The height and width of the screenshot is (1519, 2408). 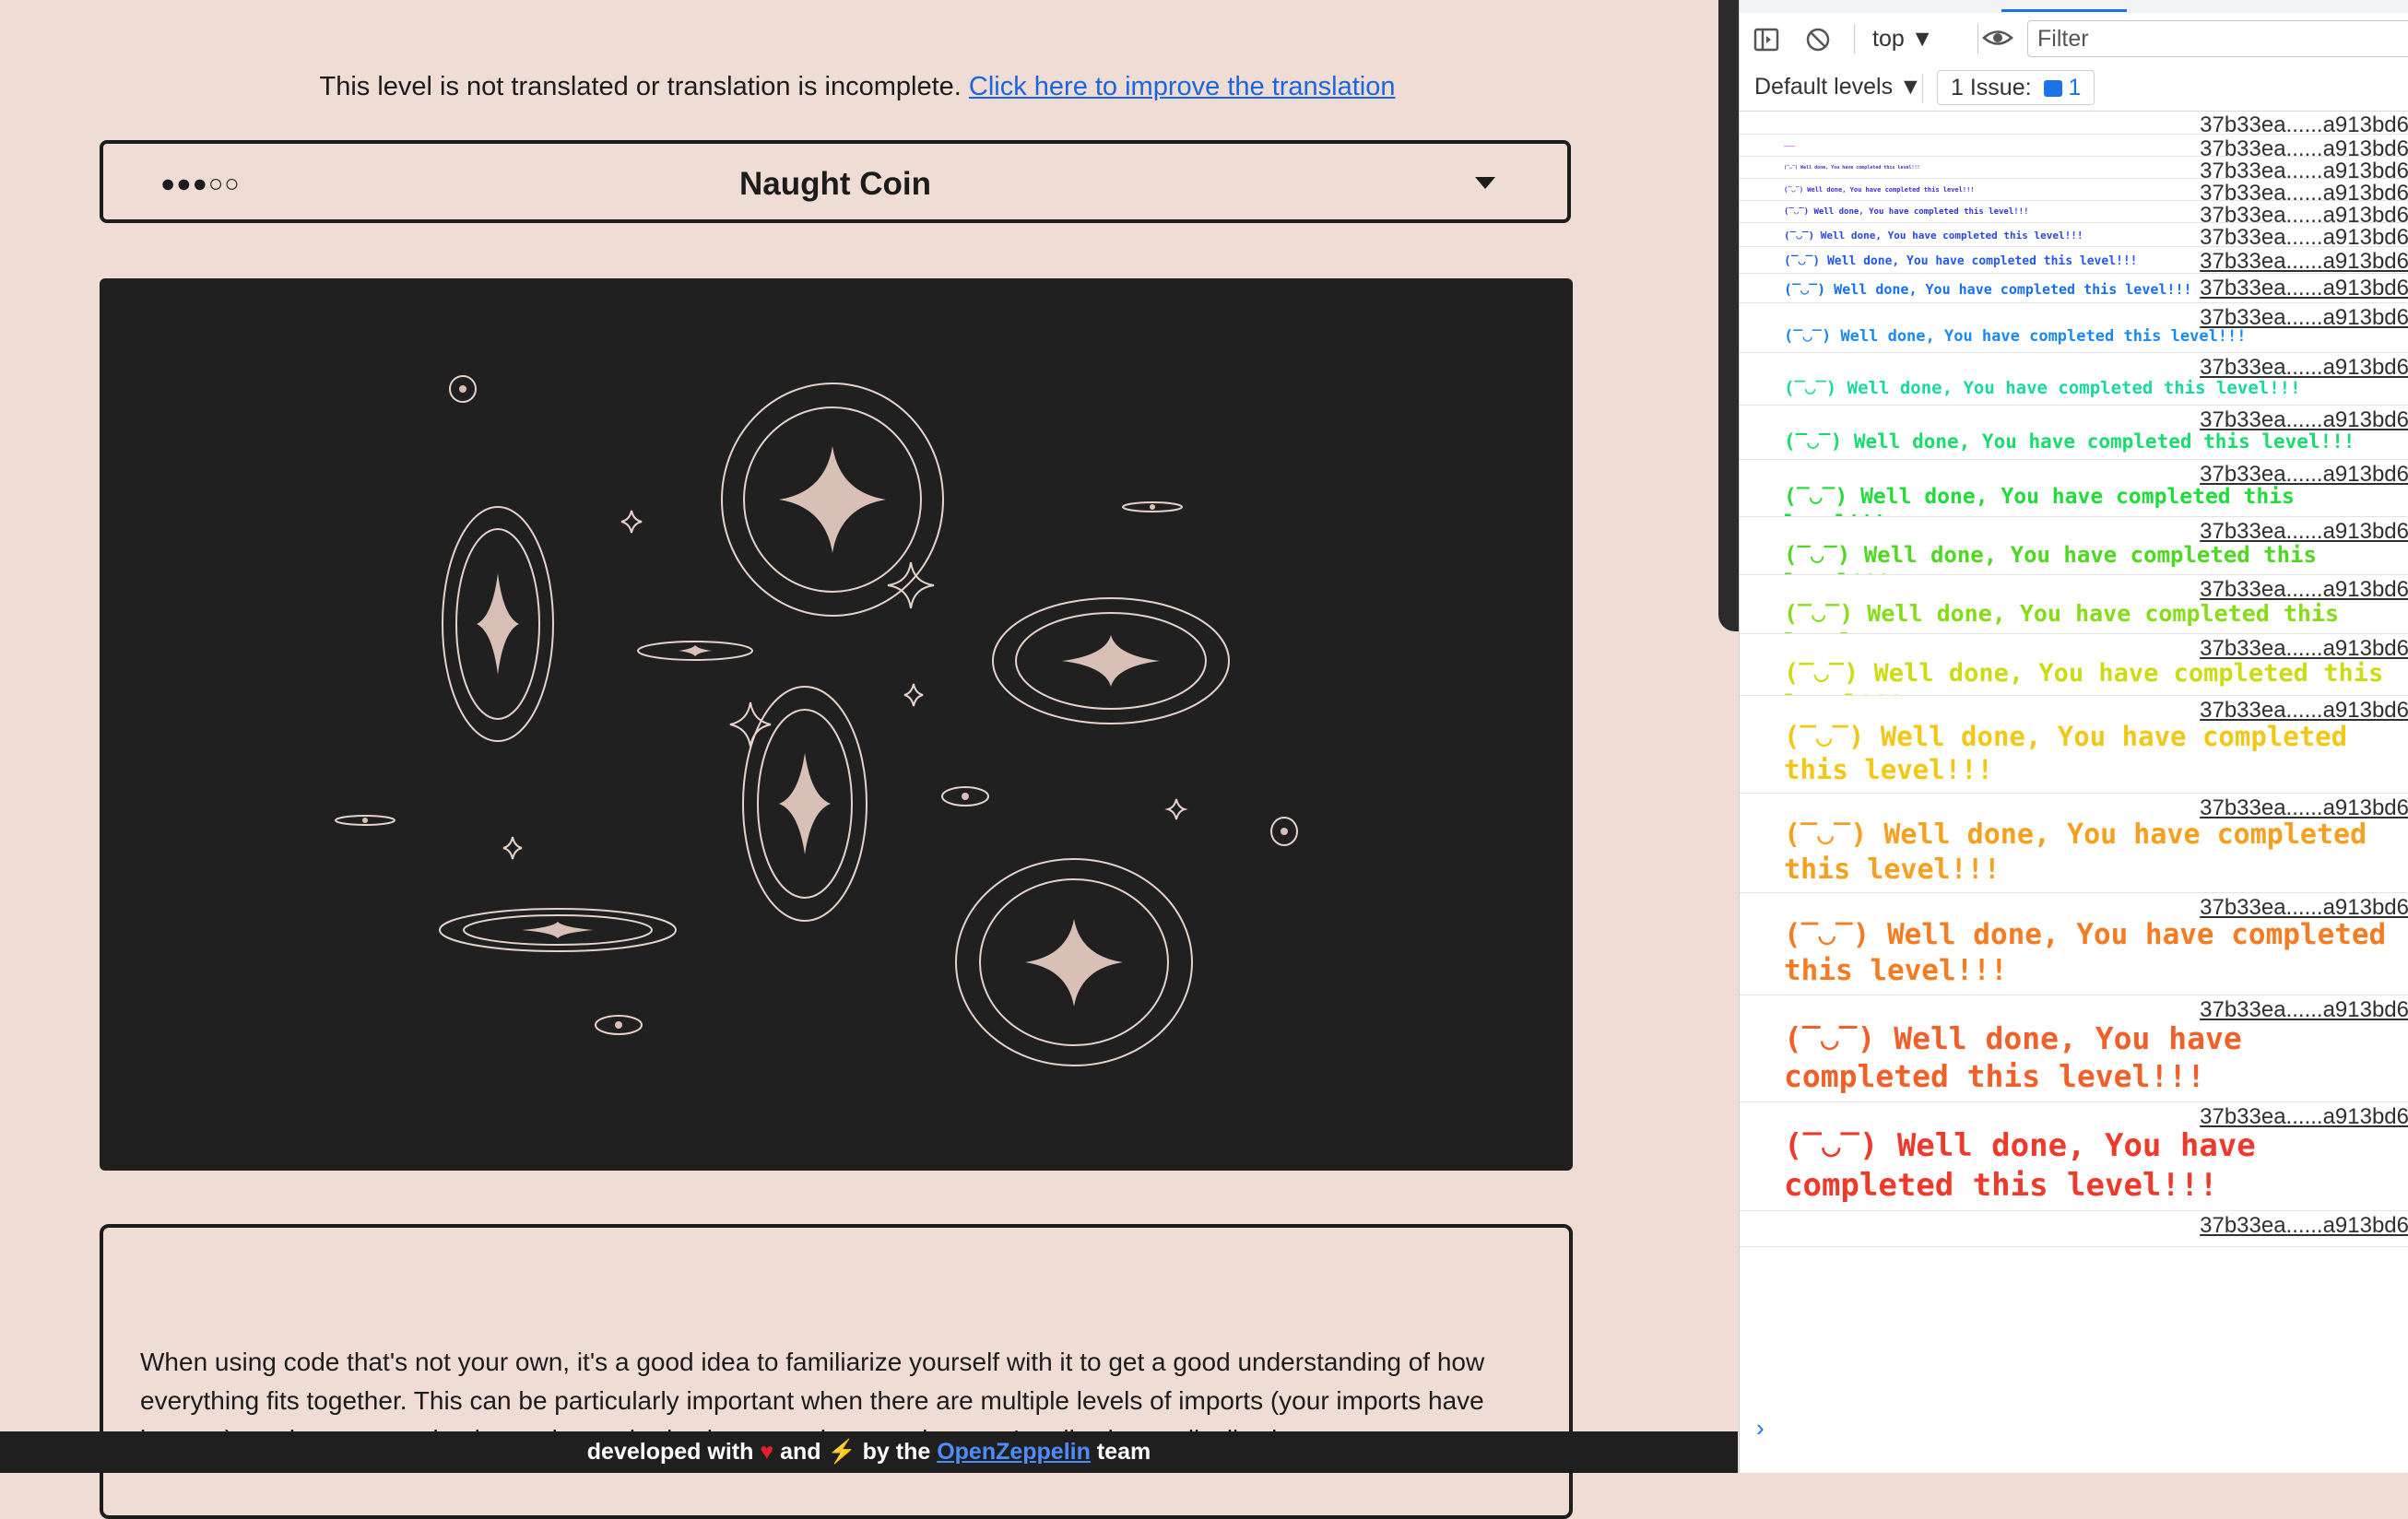 What do you see at coordinates (670, 1452) in the screenshot?
I see `footer-prefix: developed with` at bounding box center [670, 1452].